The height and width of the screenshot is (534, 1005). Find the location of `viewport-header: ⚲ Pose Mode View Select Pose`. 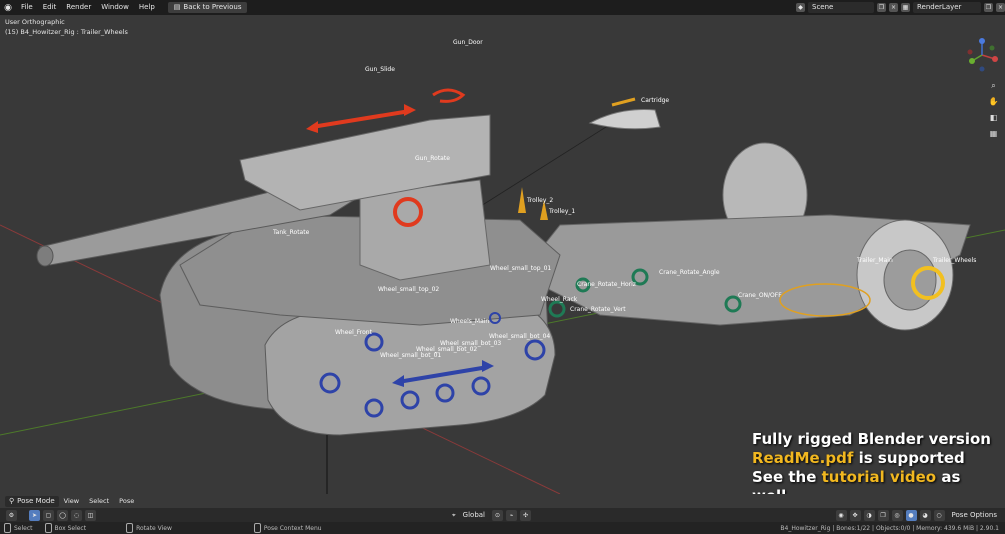

viewport-header: ⚲ Pose Mode View Select Pose is located at coordinates (502, 501).